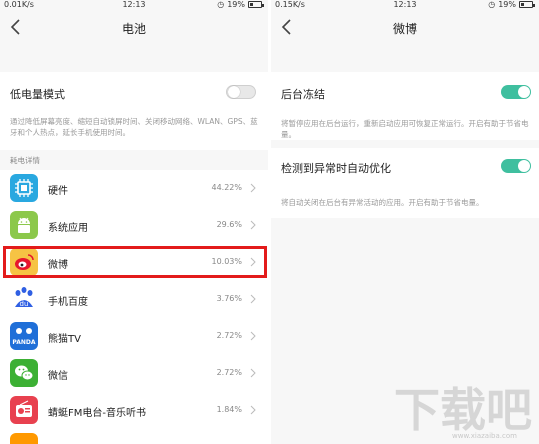  I want to click on page-title: 电池, so click(133, 29).